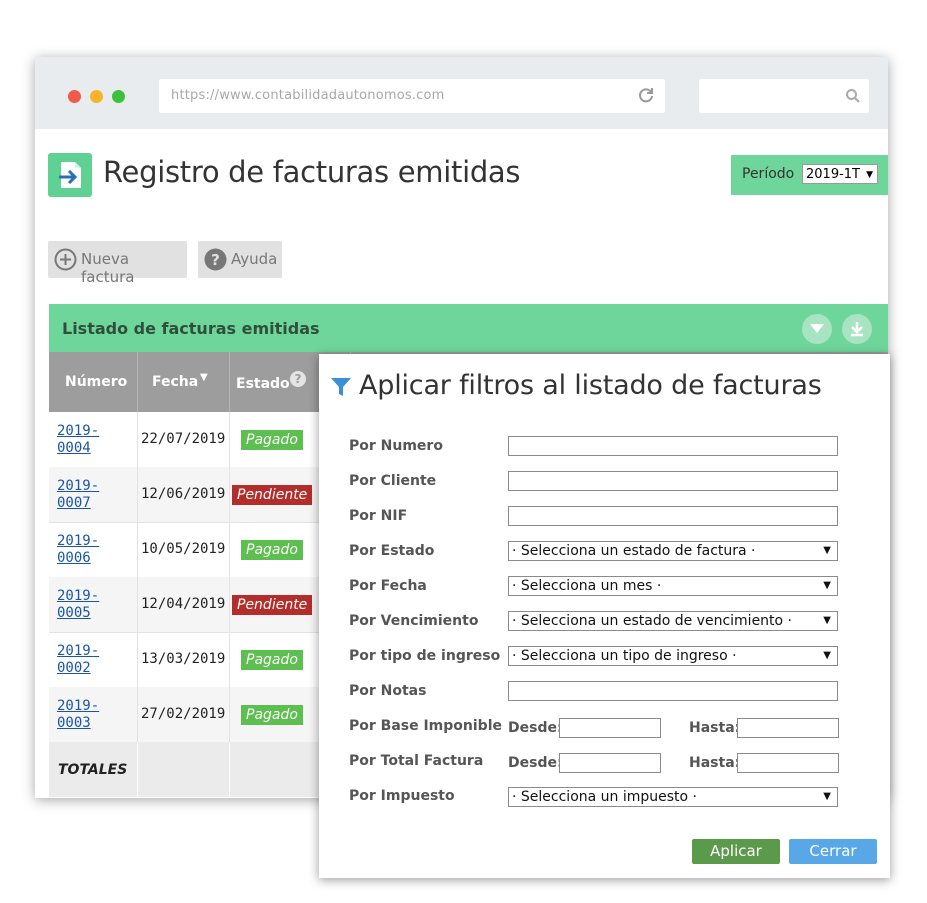 This screenshot has width=927, height=903. Describe the element at coordinates (590, 385) in the screenshot. I see `modal-title: Aplicar filtros al listado de facturas` at that location.